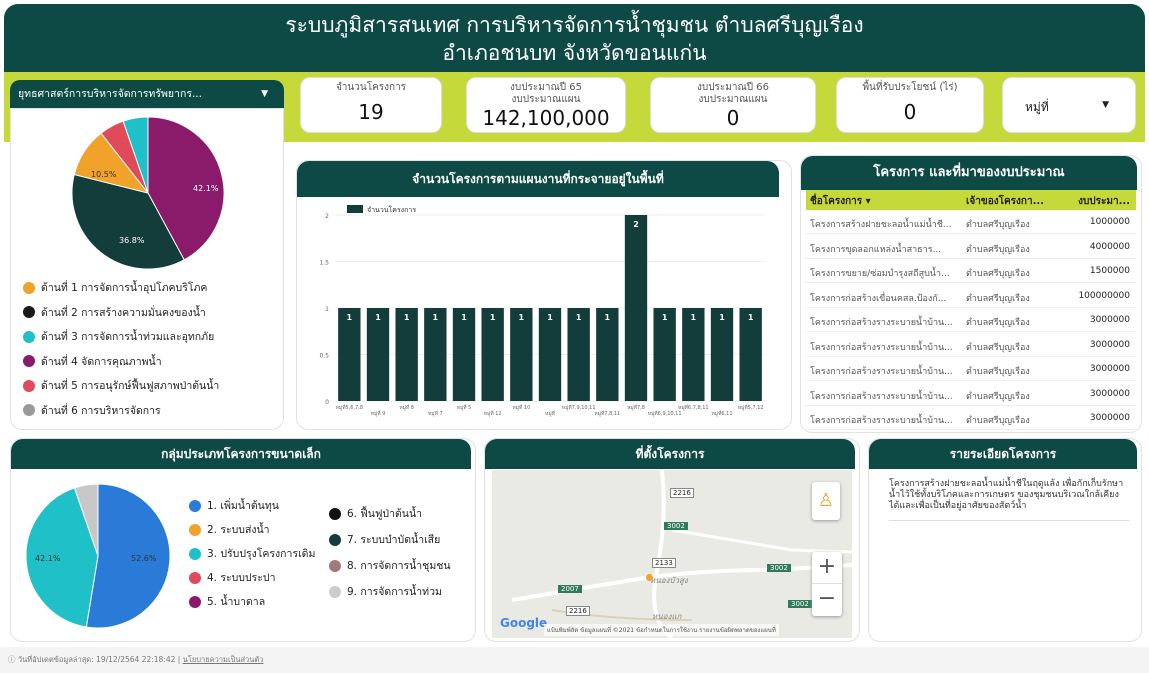  I want to click on legend-label: ด้านที่ 3 การจัดการน้ำท่วมและอุทกภัย, so click(128, 337).